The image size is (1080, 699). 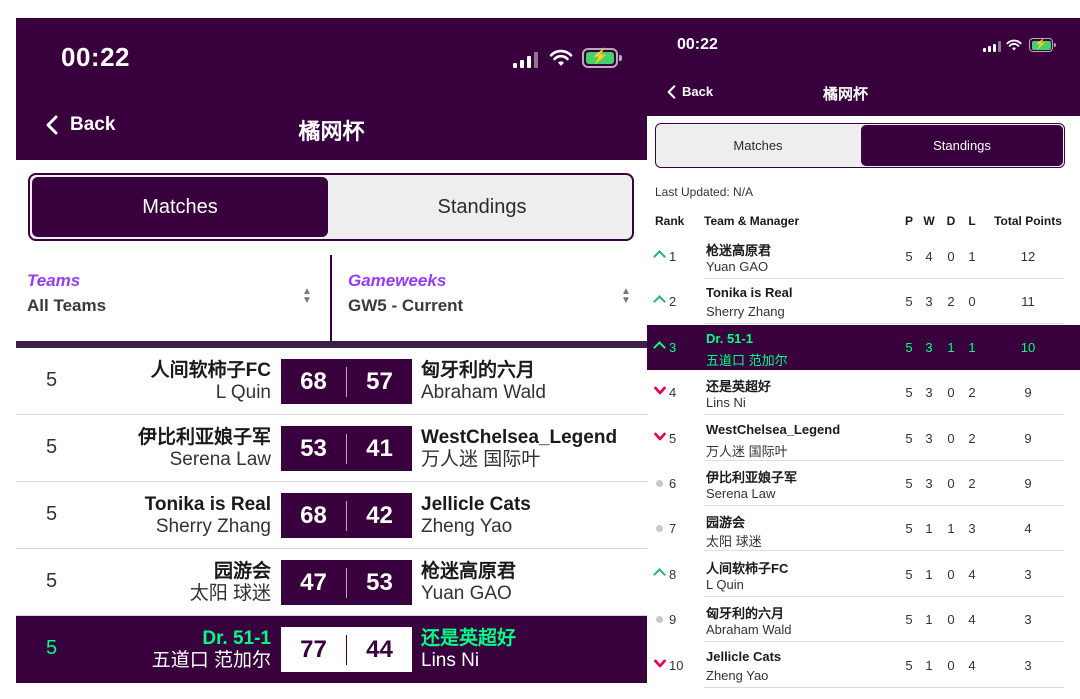 I want to click on away-score: 57, so click(x=379, y=381).